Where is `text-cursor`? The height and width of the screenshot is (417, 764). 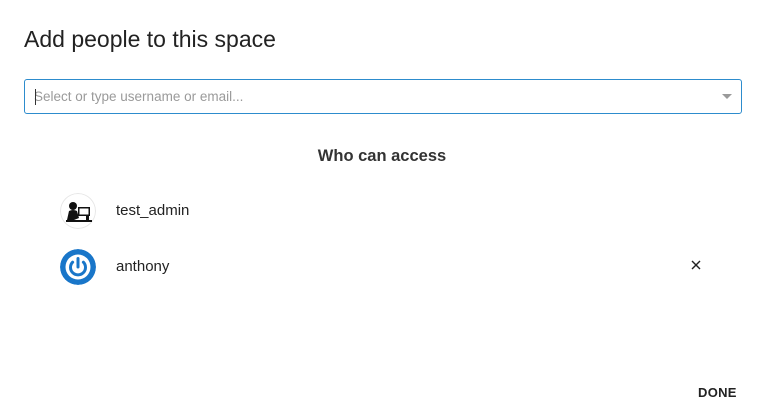 text-cursor is located at coordinates (35, 97).